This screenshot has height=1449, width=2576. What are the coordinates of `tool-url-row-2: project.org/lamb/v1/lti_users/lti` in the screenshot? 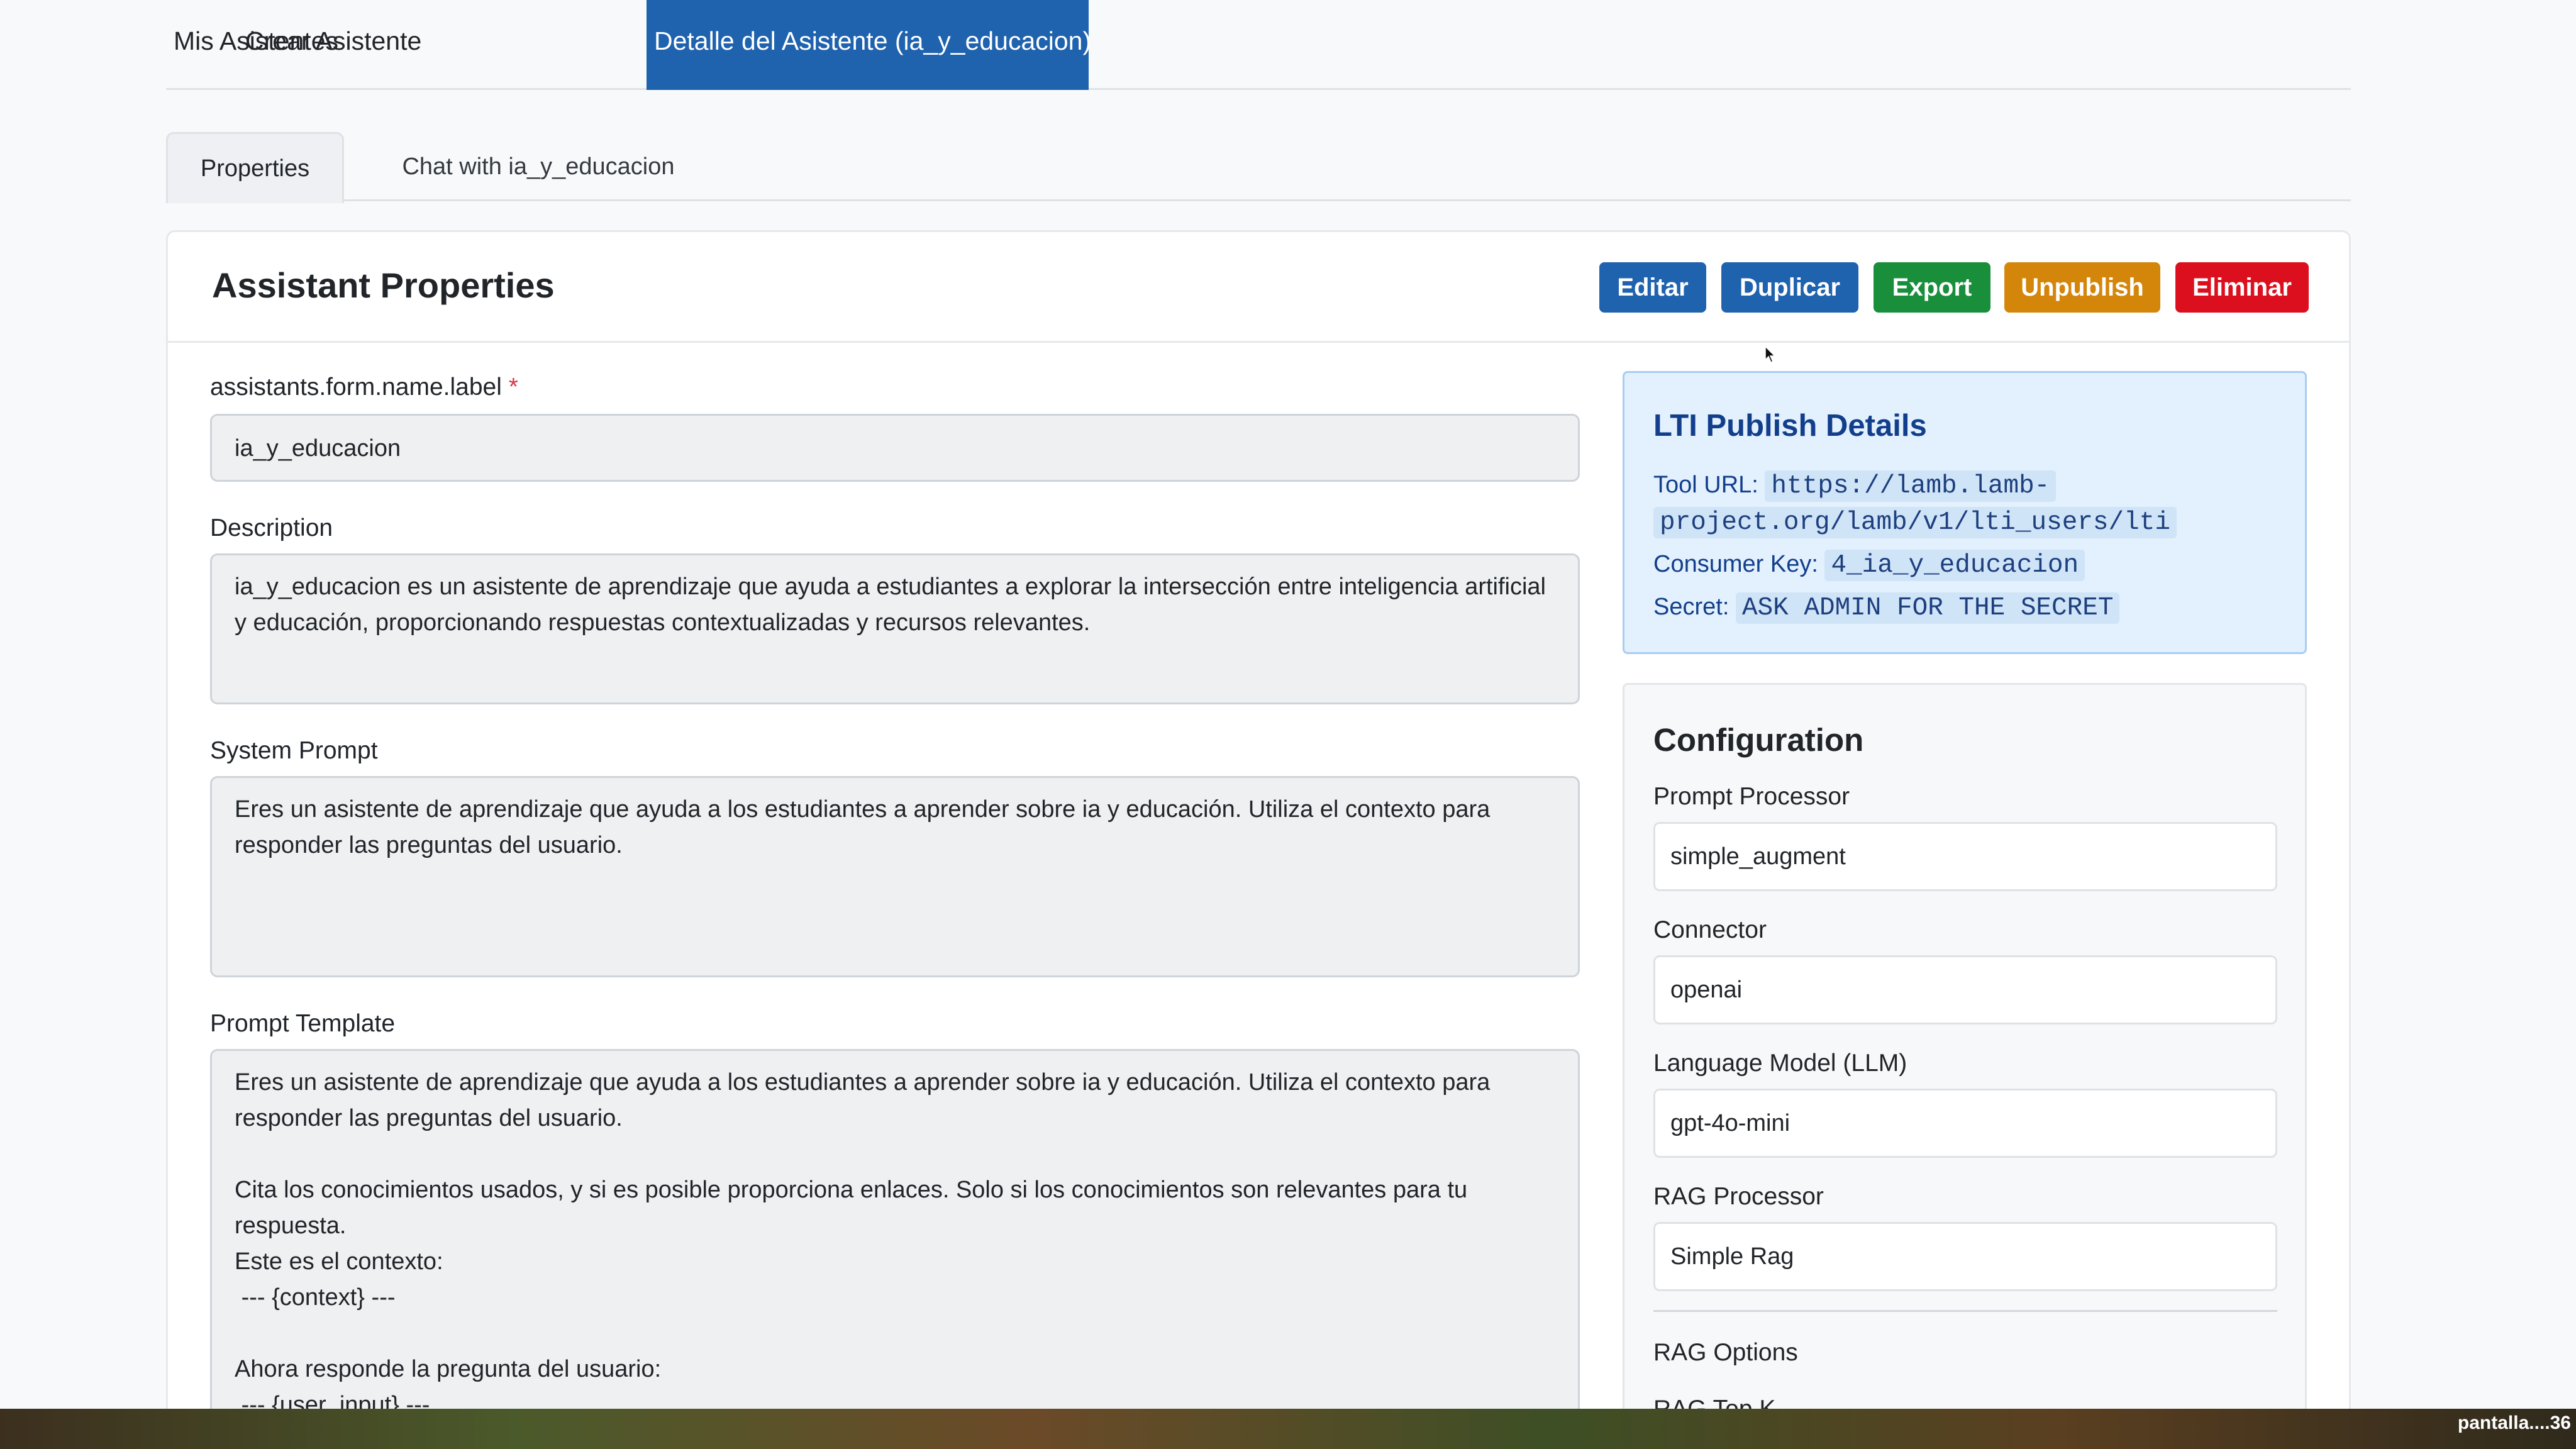 It's located at (1915, 522).